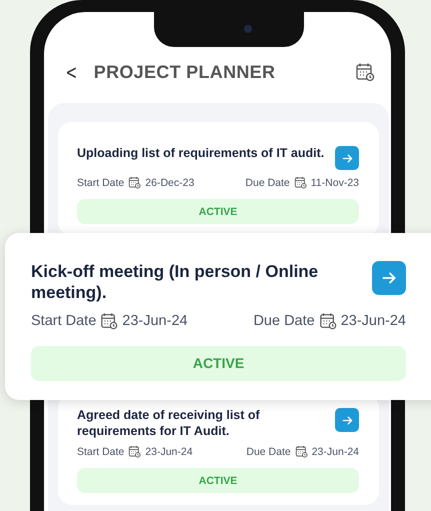 The image size is (431, 511). I want to click on start-date: 26-Dec-23, so click(169, 182).